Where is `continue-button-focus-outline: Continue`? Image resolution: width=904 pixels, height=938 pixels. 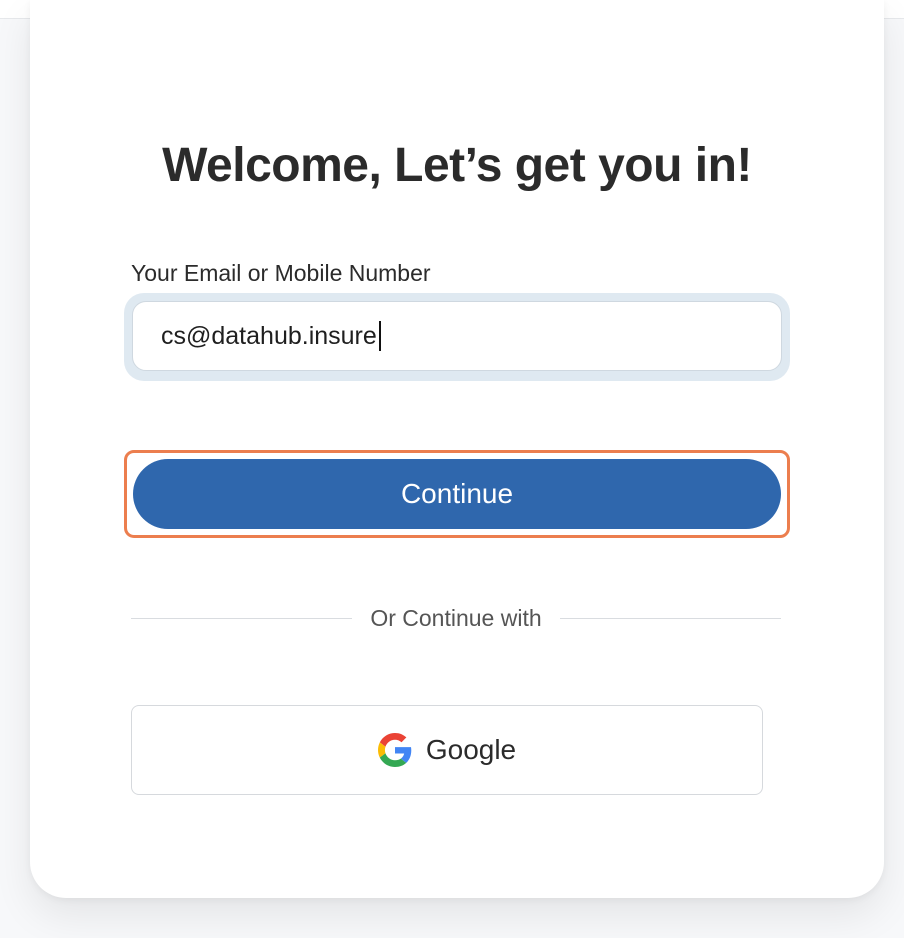 continue-button-focus-outline: Continue is located at coordinates (457, 494).